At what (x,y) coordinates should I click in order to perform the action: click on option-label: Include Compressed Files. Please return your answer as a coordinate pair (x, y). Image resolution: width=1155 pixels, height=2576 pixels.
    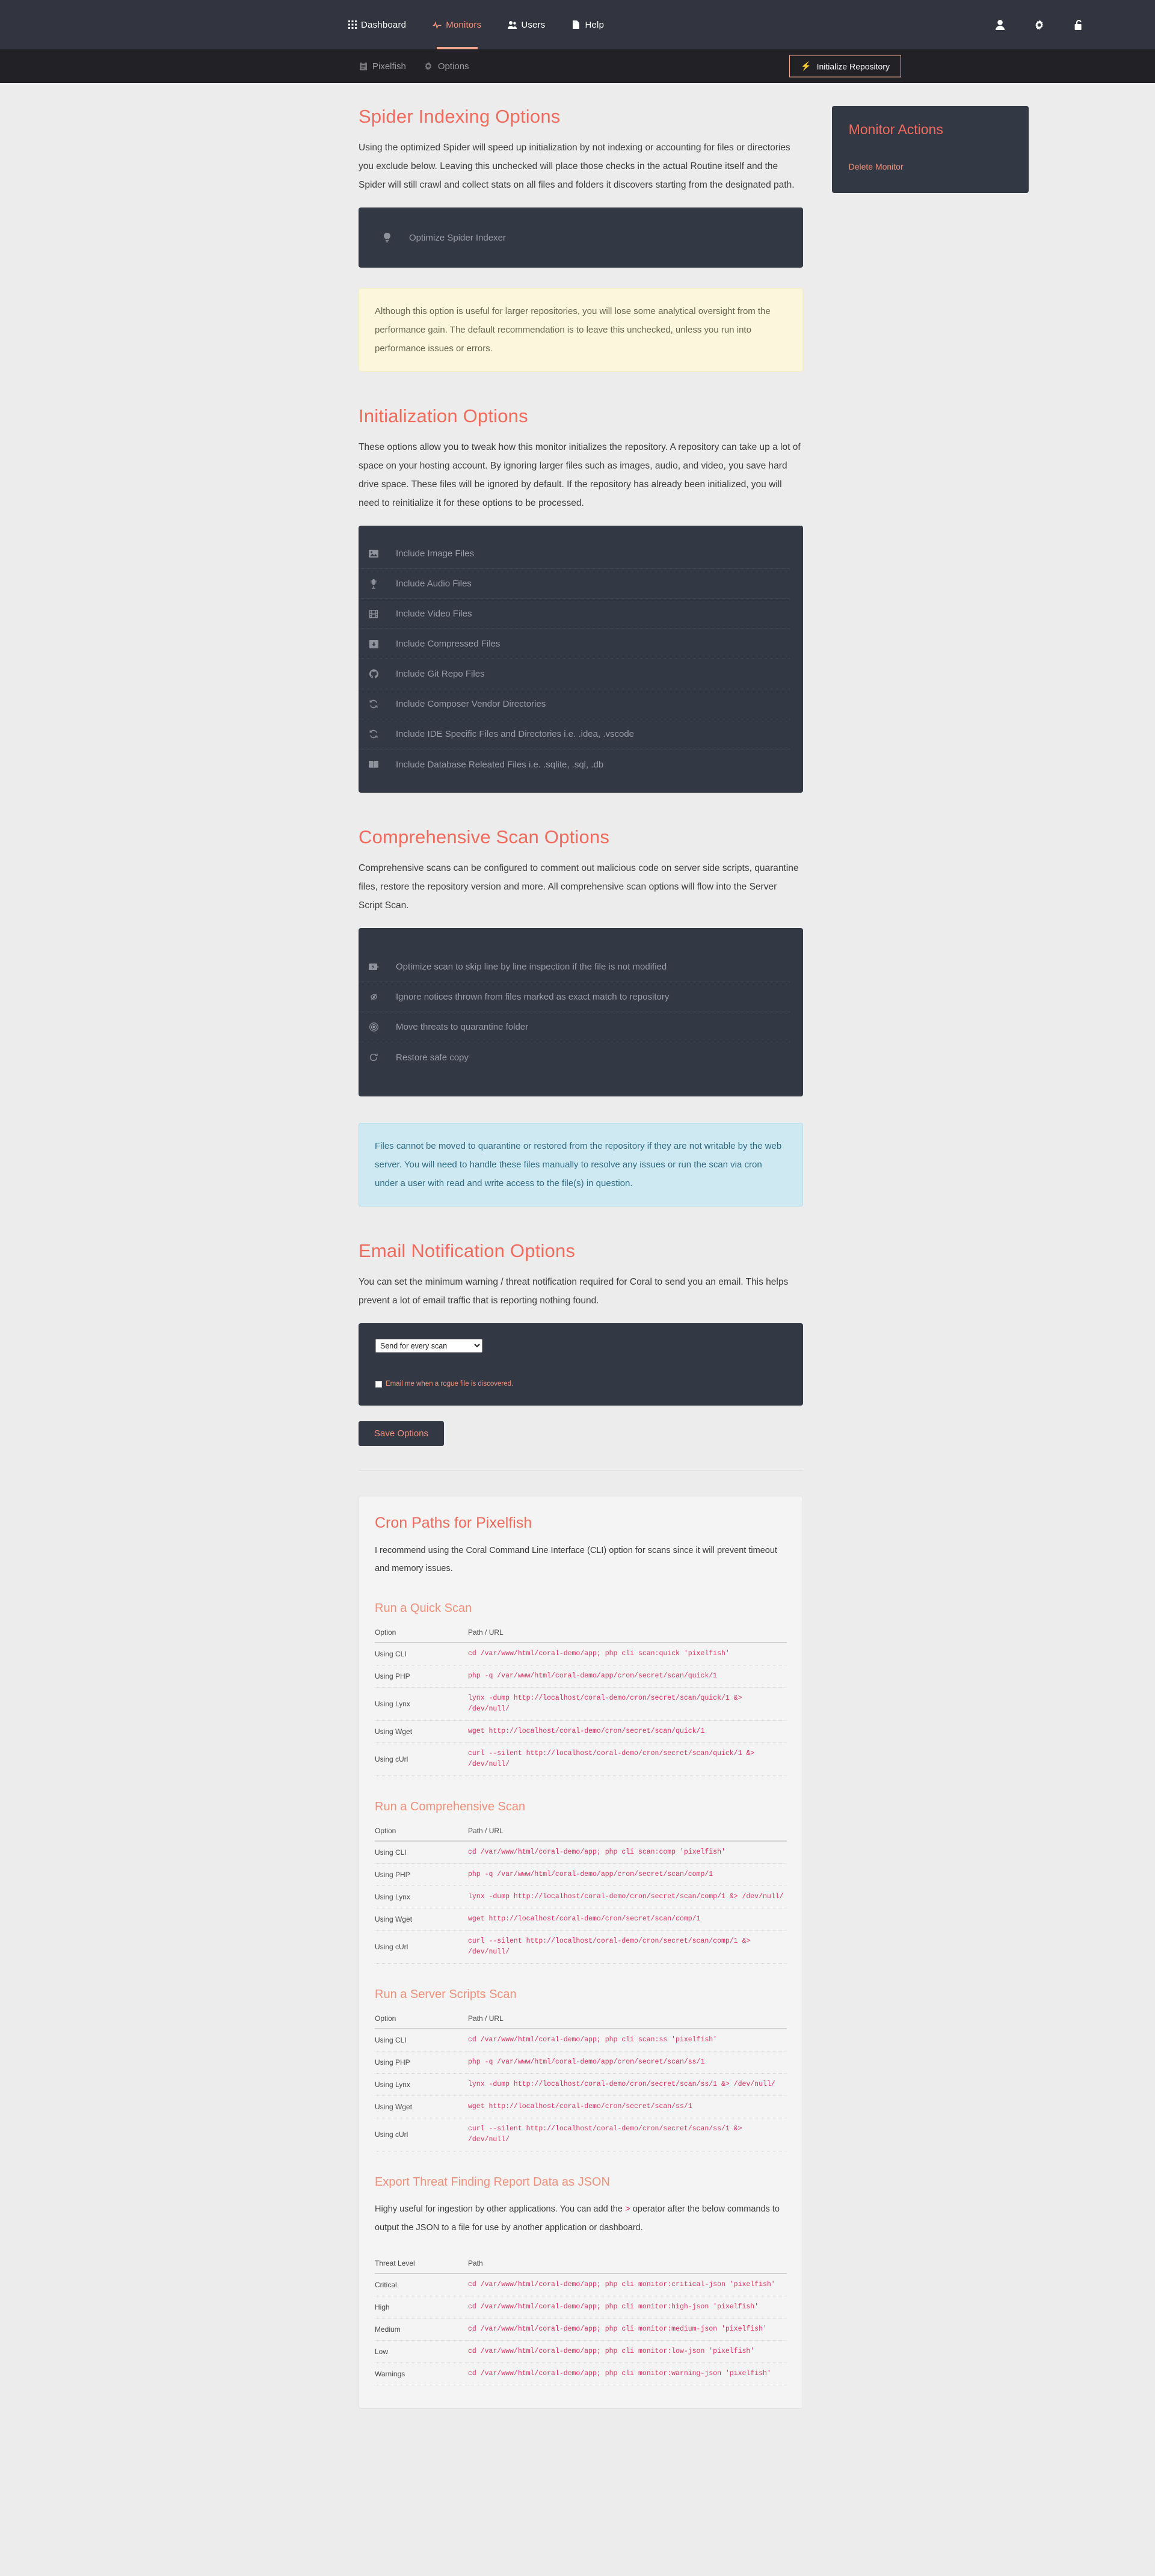
    Looking at the image, I should click on (448, 644).